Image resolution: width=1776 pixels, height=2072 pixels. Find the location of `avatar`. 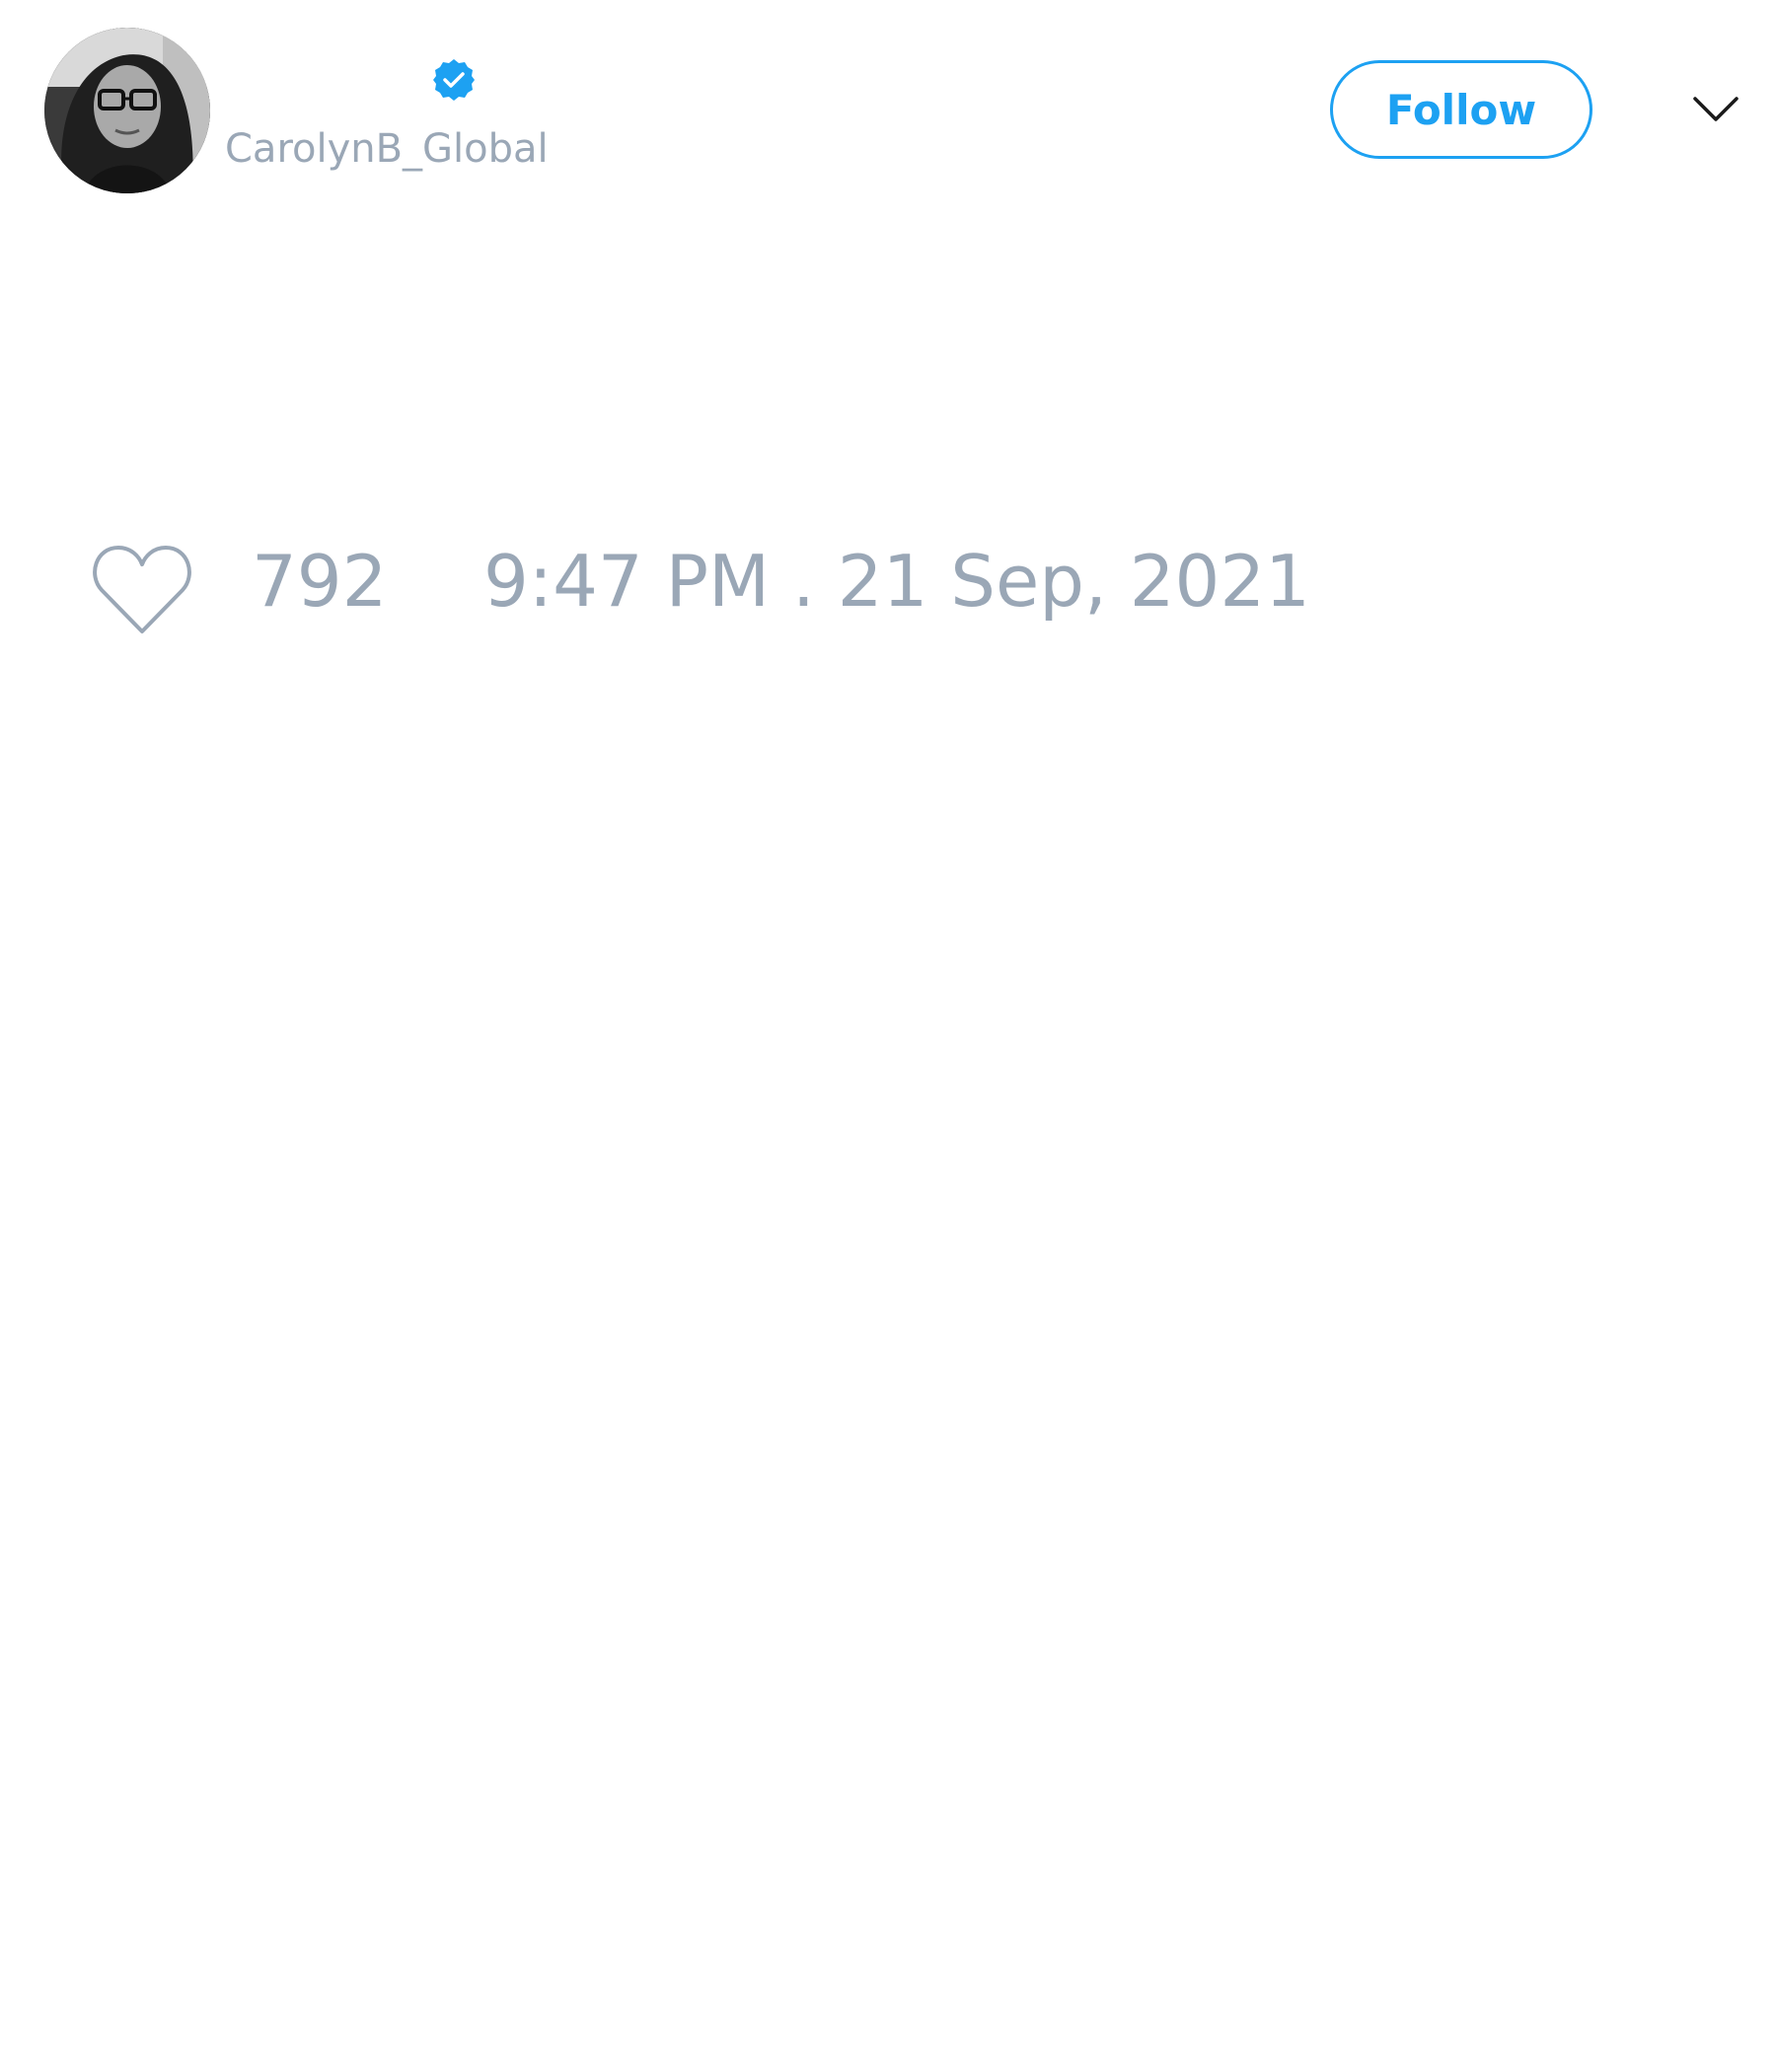

avatar is located at coordinates (127, 111).